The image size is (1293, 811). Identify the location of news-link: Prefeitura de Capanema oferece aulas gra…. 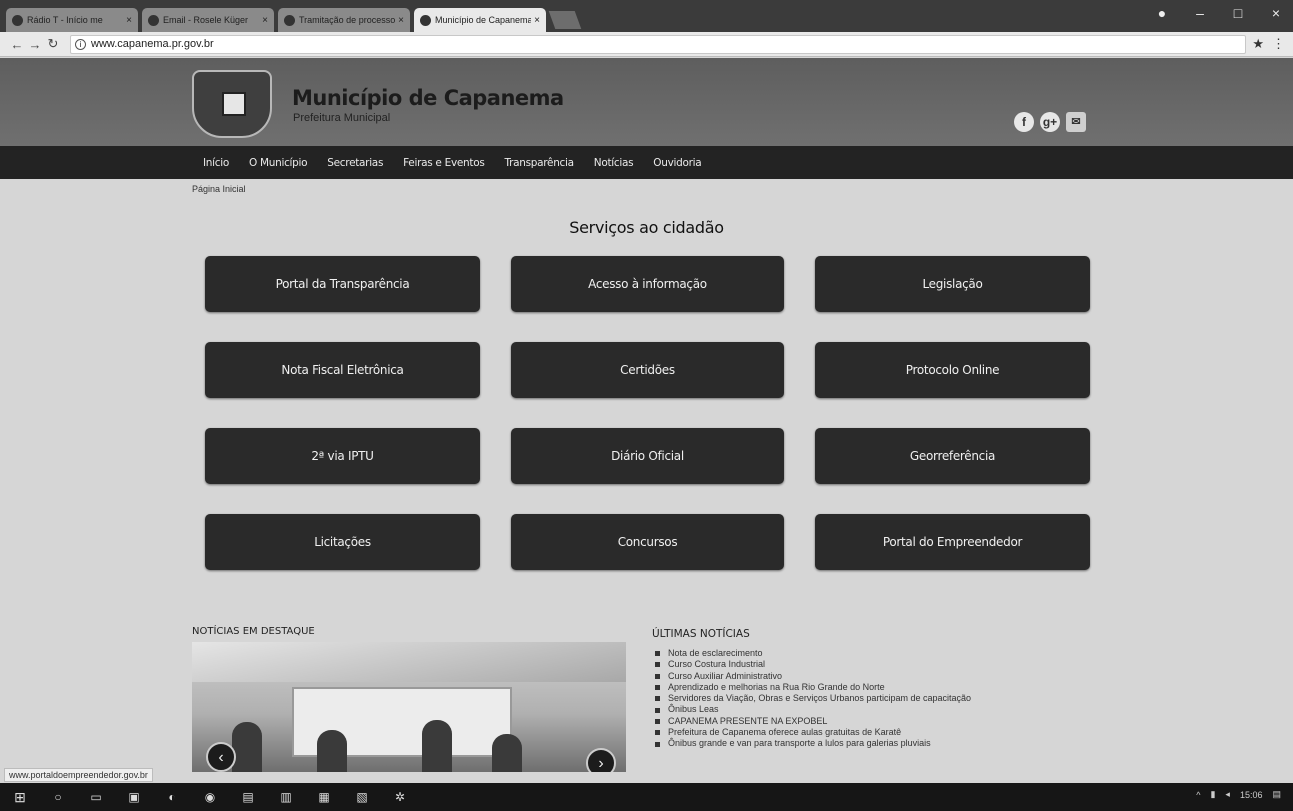
(784, 732).